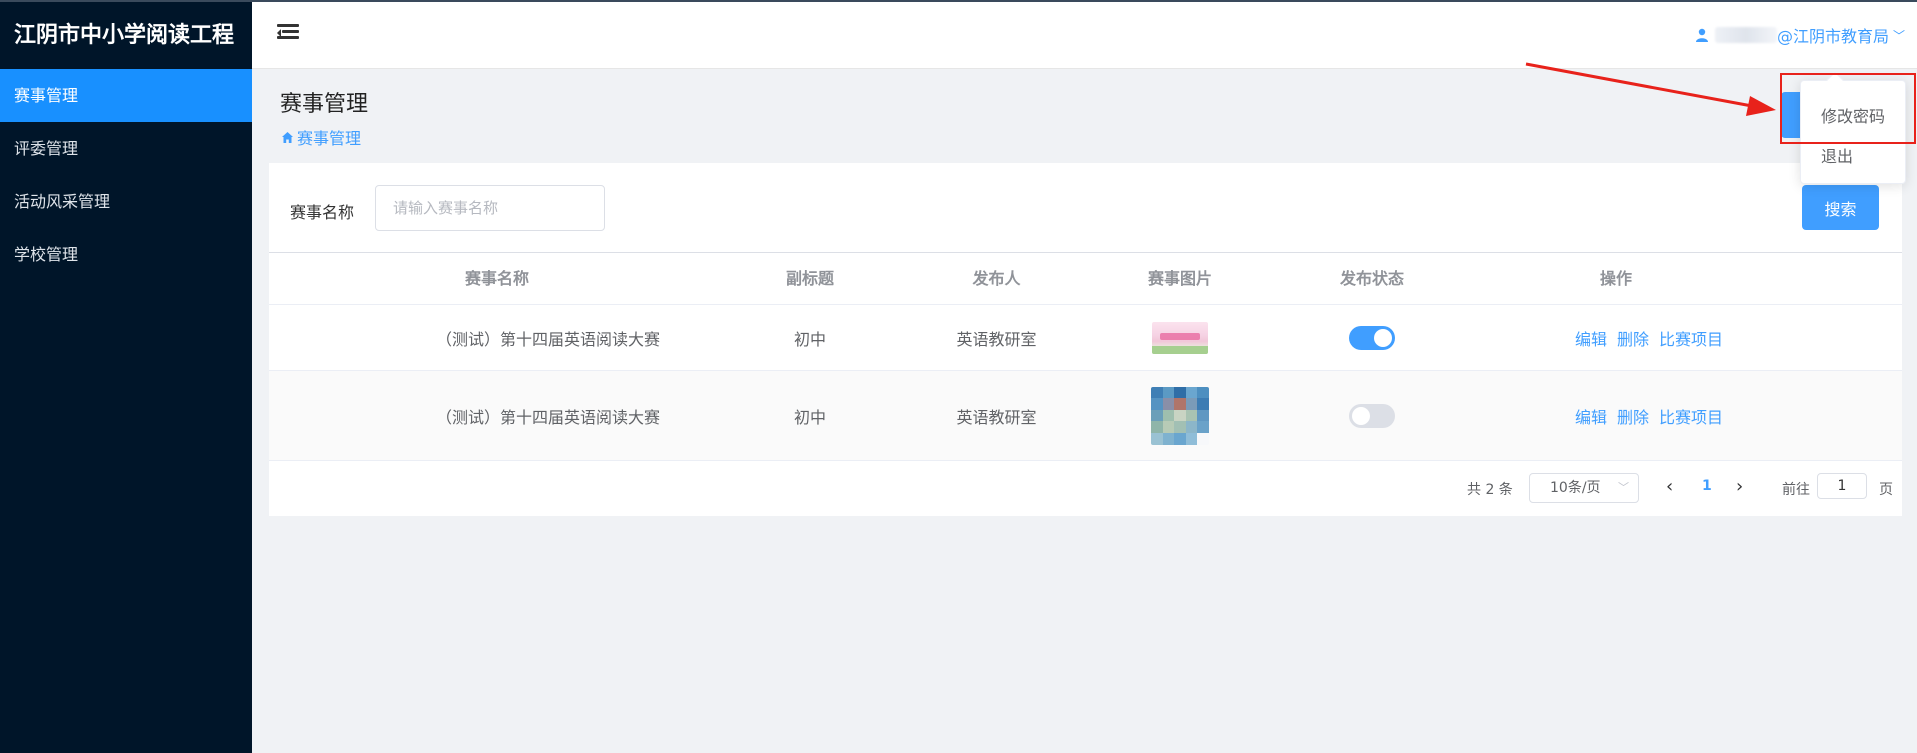  What do you see at coordinates (1179, 278) in the screenshot?
I see `column-header-image: 赛事图片` at bounding box center [1179, 278].